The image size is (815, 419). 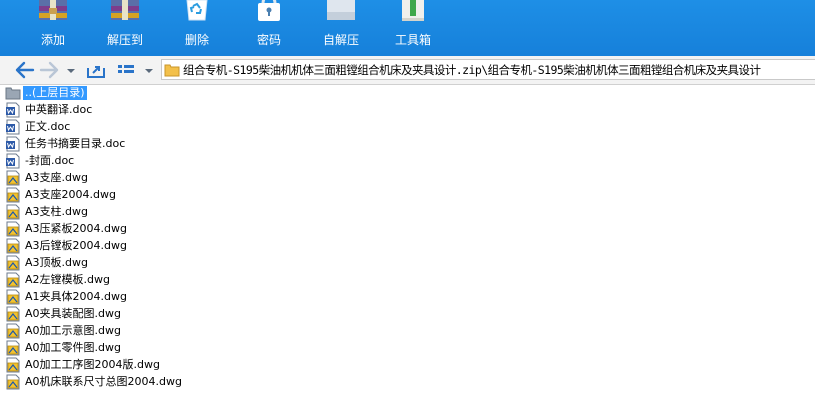 I want to click on add-archive-icon, so click(x=53, y=10).